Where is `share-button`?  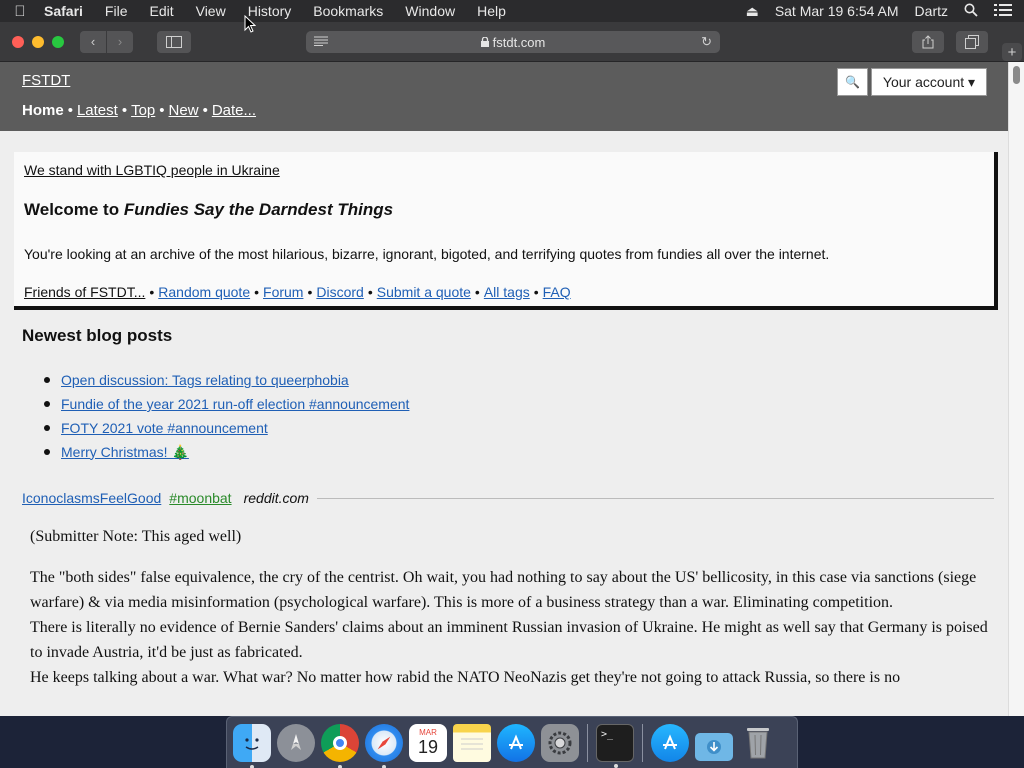 share-button is located at coordinates (928, 42).